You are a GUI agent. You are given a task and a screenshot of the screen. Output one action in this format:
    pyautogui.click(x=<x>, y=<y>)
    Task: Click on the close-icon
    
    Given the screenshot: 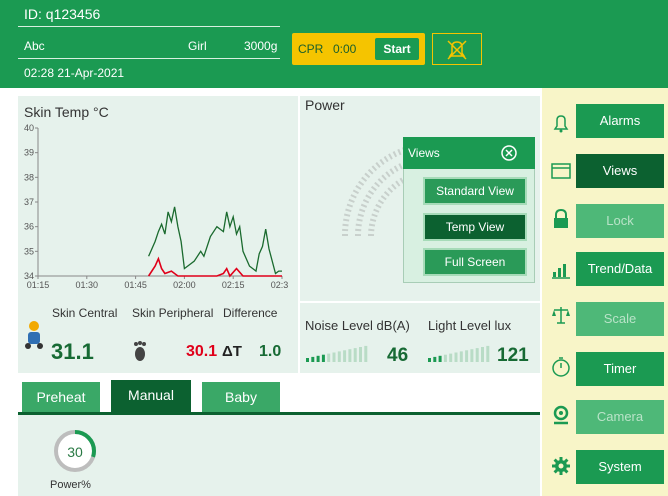 What is the action you would take?
    pyautogui.click(x=509, y=153)
    